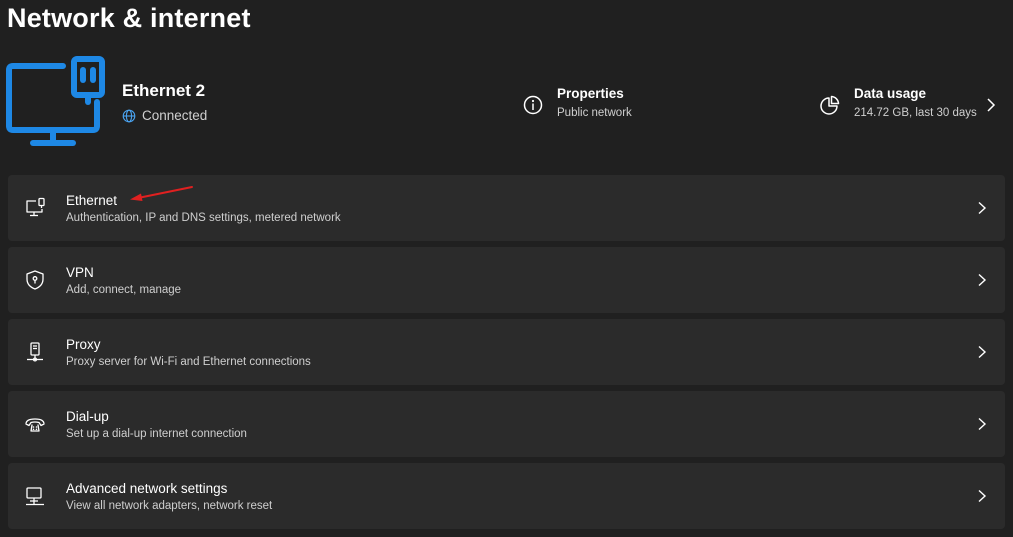  Describe the element at coordinates (890, 93) in the screenshot. I see `data-usage-title: Data usage` at that location.